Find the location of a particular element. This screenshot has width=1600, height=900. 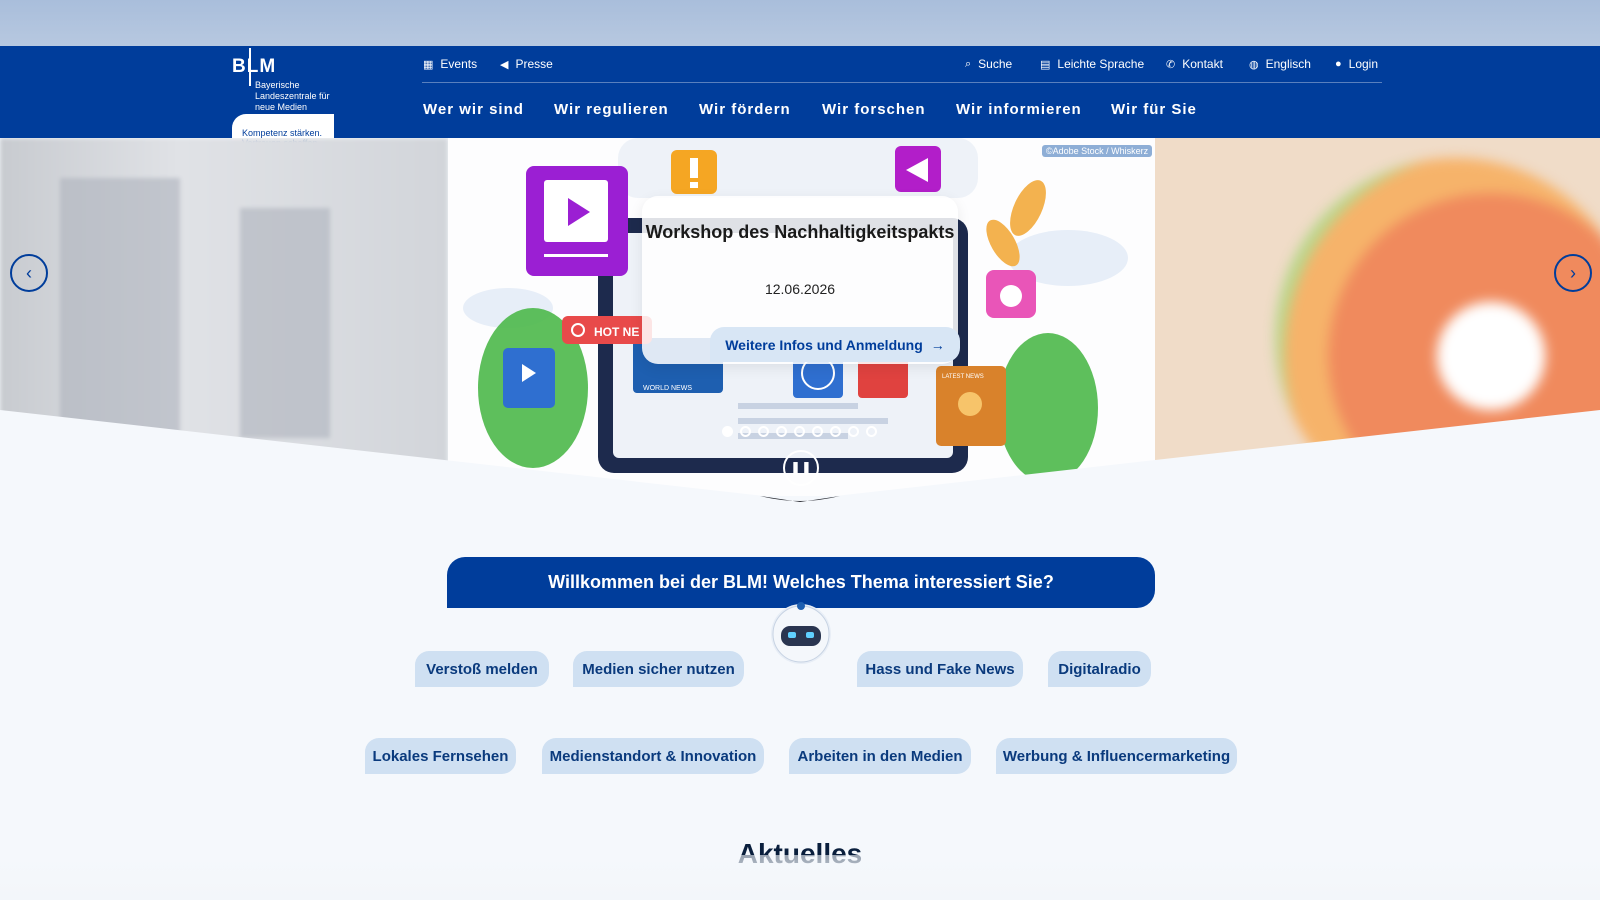

browser-backdrop is located at coordinates (800, 23).